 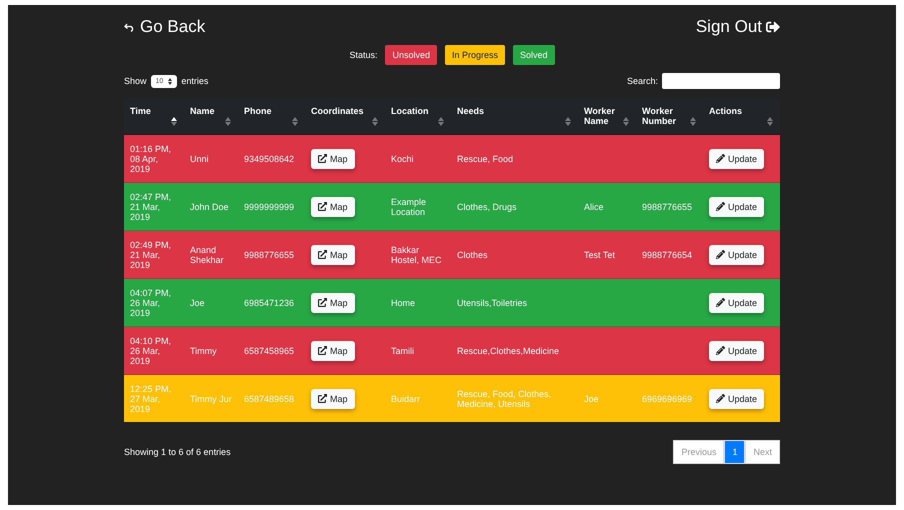 I want to click on table-cell: Test Tet, so click(x=599, y=255).